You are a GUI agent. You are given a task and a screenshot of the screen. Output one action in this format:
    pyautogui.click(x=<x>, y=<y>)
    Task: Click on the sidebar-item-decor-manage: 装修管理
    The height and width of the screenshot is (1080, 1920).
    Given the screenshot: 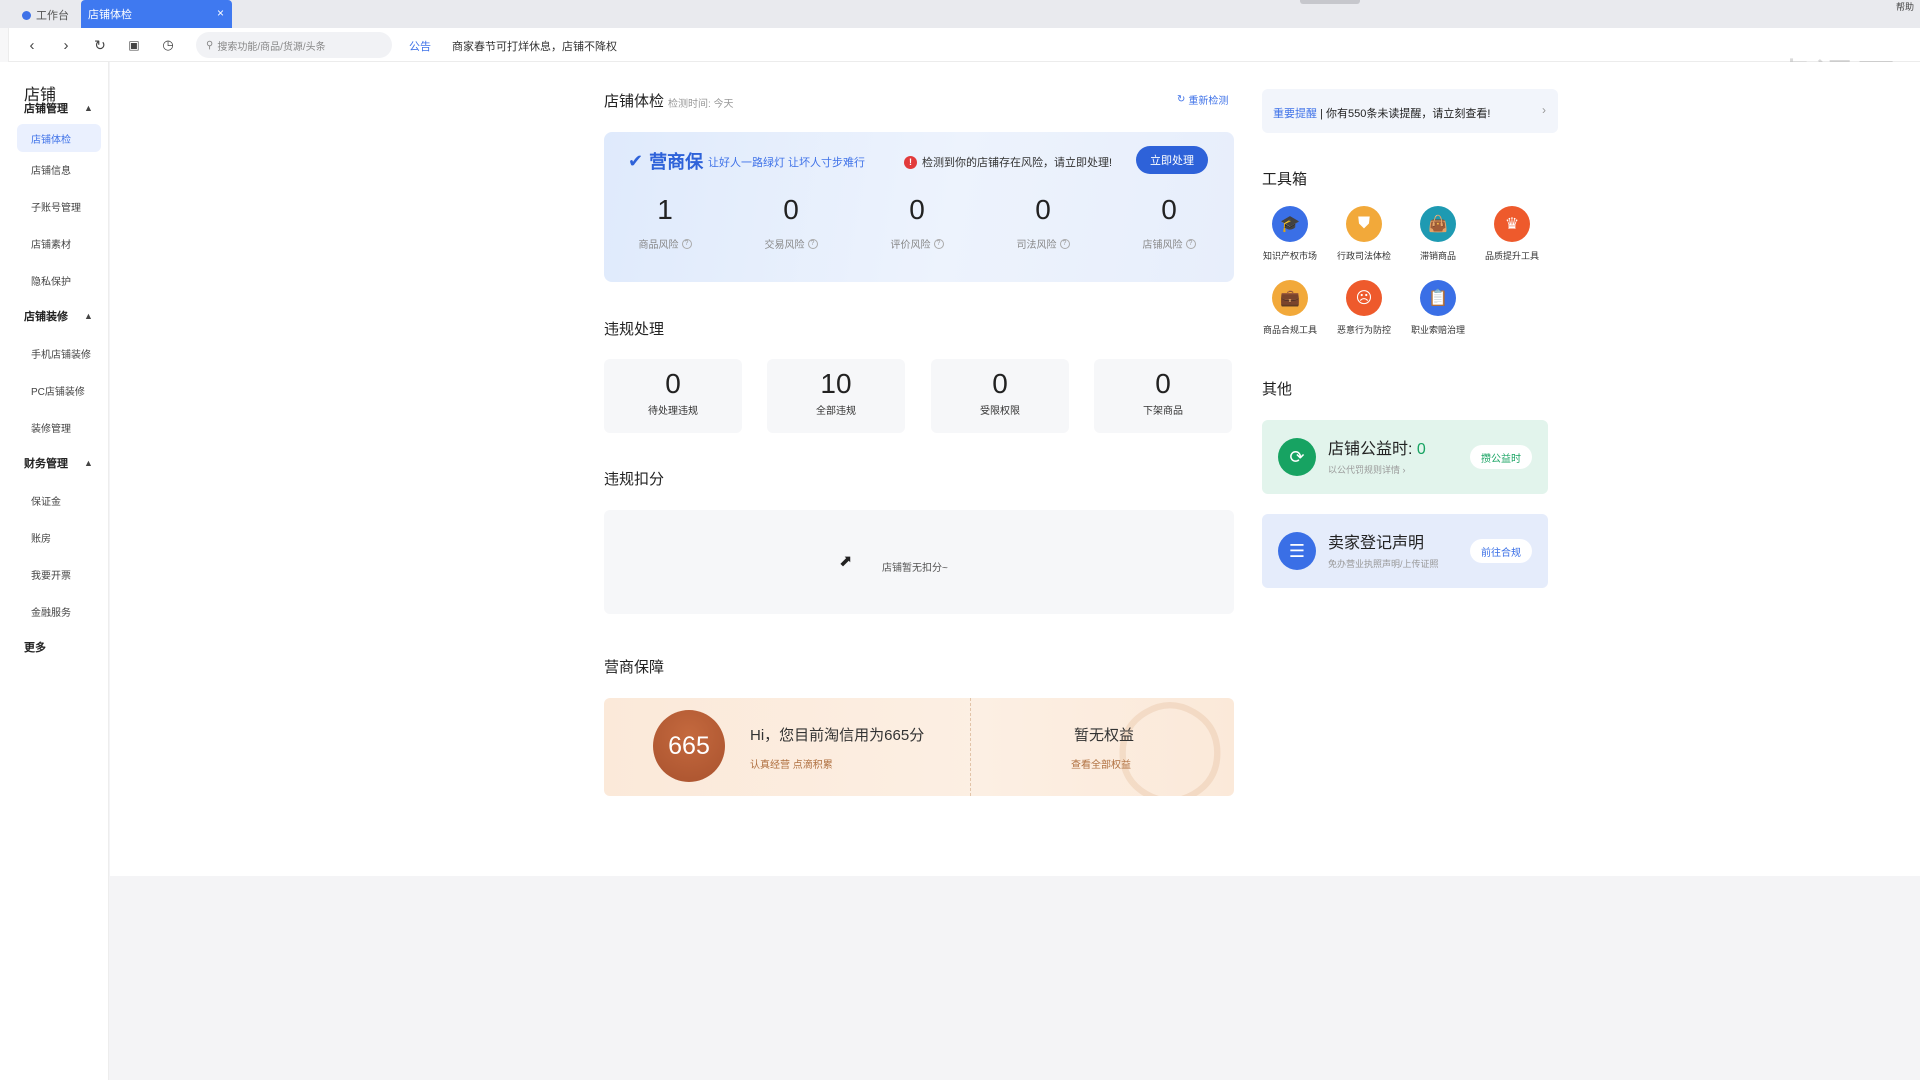 What is the action you would take?
    pyautogui.click(x=51, y=427)
    